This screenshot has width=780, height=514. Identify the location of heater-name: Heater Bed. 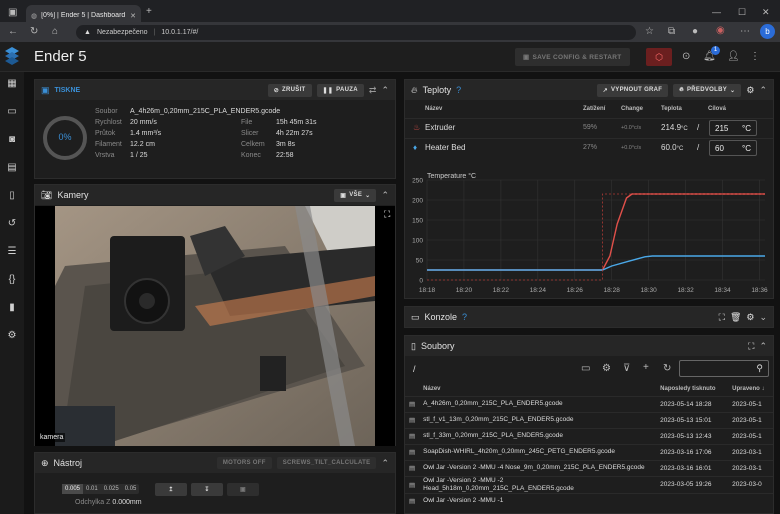
(445, 147).